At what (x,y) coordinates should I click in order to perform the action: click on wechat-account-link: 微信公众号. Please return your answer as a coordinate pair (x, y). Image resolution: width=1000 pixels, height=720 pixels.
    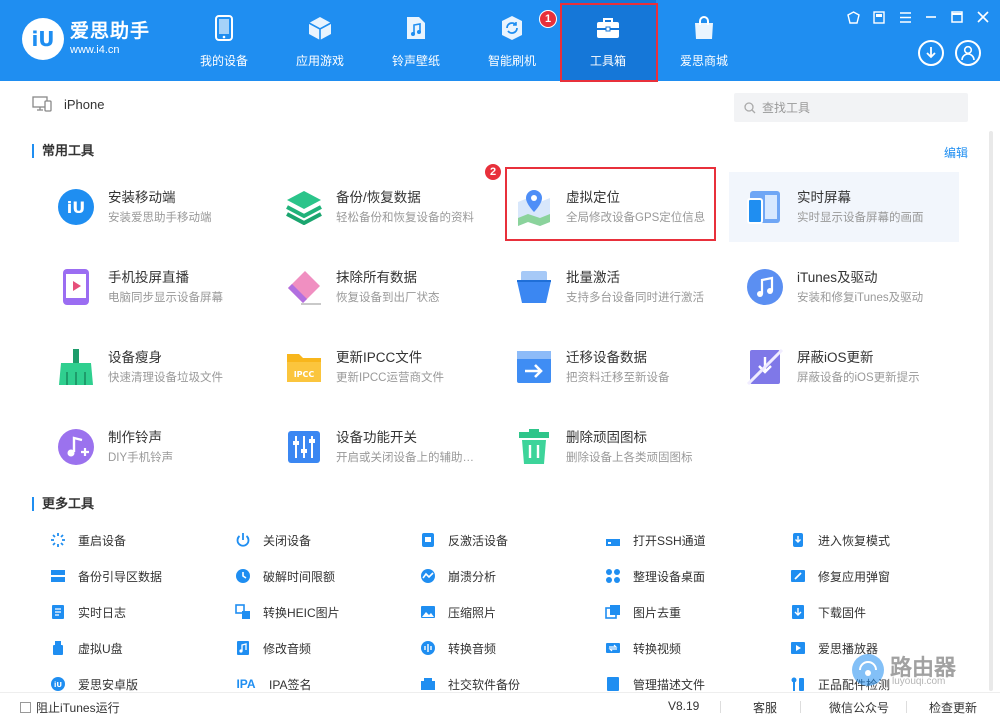
    Looking at the image, I should click on (859, 707).